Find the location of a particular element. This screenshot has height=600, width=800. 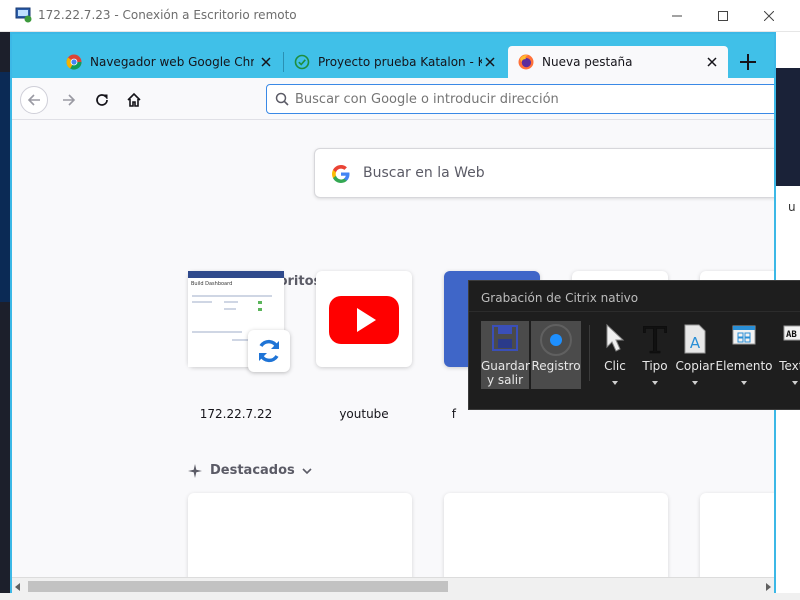

text-icon: AB is located at coordinates (791, 333).